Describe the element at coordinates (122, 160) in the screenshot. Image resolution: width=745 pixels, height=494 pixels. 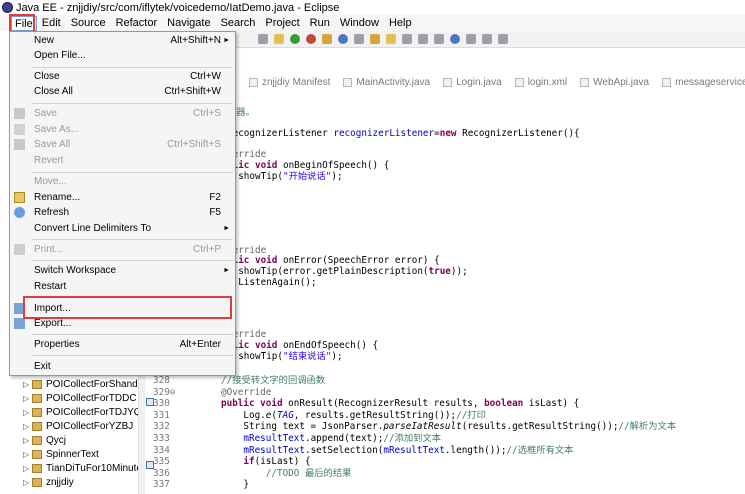
I see `menu-item-revert: Revert` at that location.